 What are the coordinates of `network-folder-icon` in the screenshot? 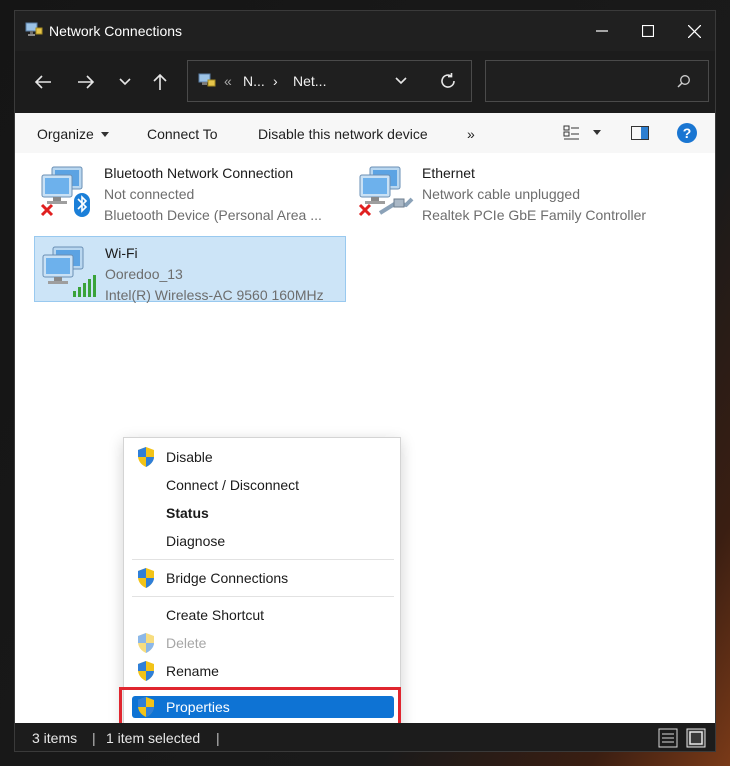 It's located at (207, 80).